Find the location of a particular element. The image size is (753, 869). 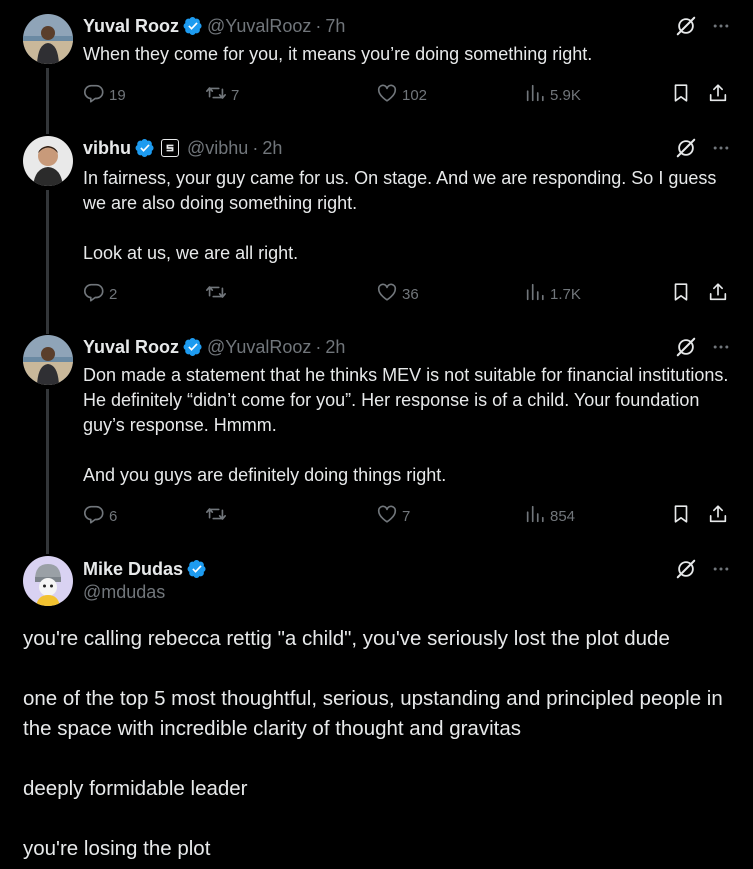

retweet-count: 7 is located at coordinates (235, 95).